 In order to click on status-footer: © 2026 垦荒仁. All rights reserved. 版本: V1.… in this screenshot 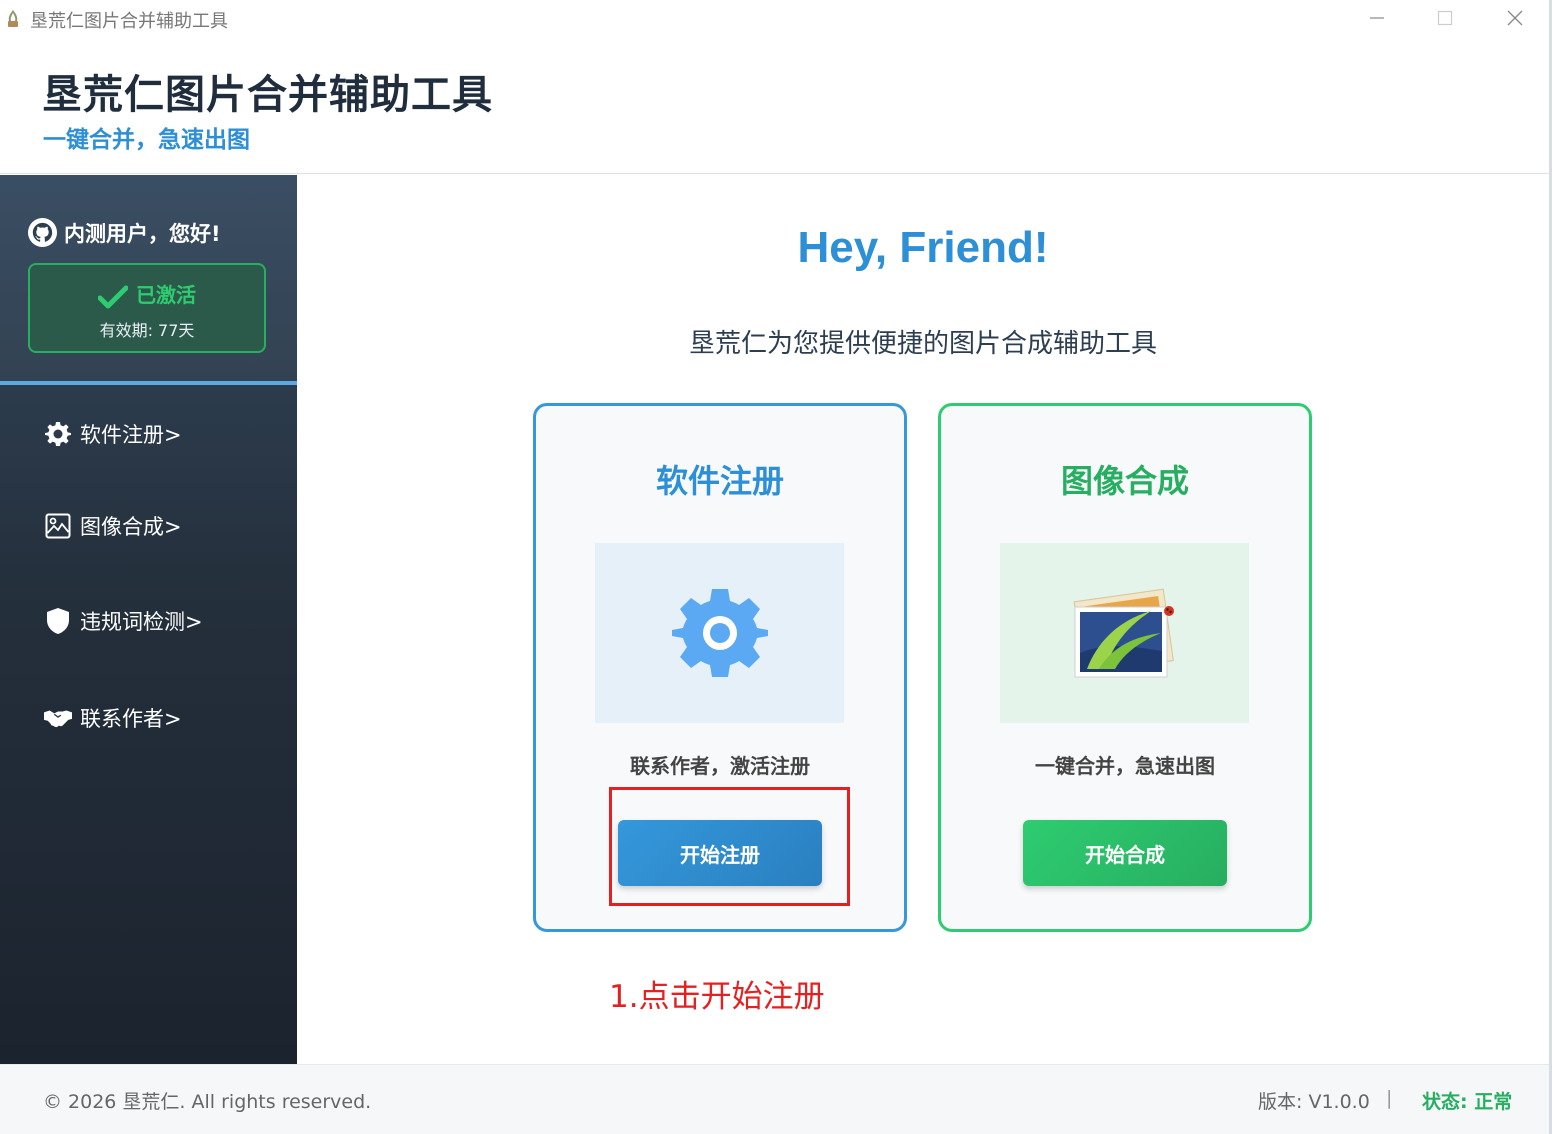, I will do `click(774, 1099)`.